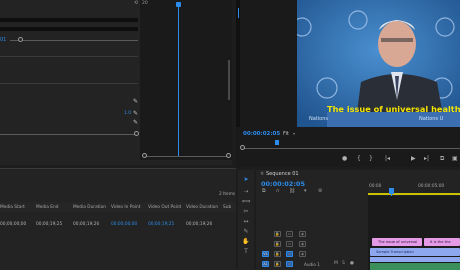 The width and height of the screenshot is (460, 270). Describe the element at coordinates (145, 3) in the screenshot. I see `keyframe-ruler-label: 20` at that location.